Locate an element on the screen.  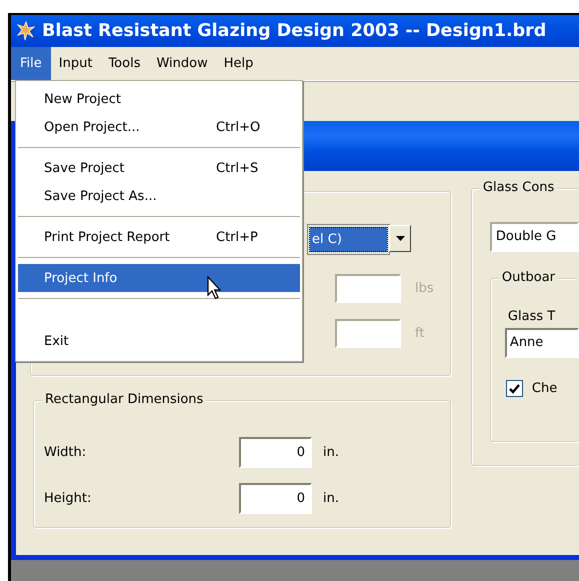
check-icon is located at coordinates (514, 389).